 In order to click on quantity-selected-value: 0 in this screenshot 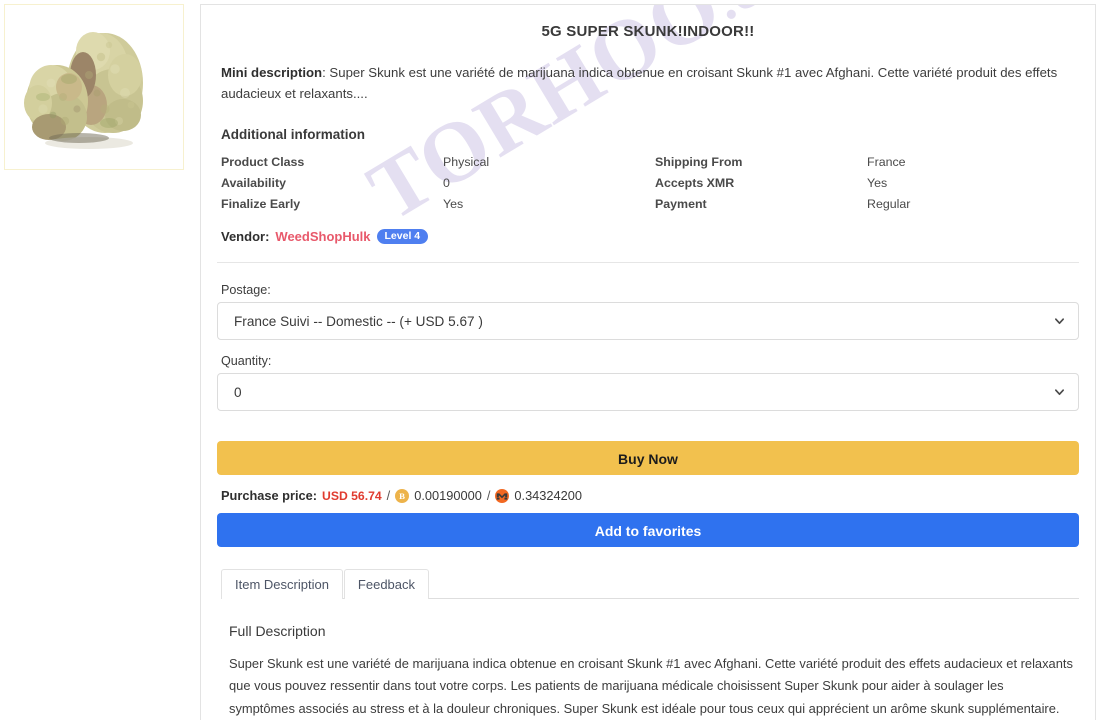, I will do `click(238, 392)`.